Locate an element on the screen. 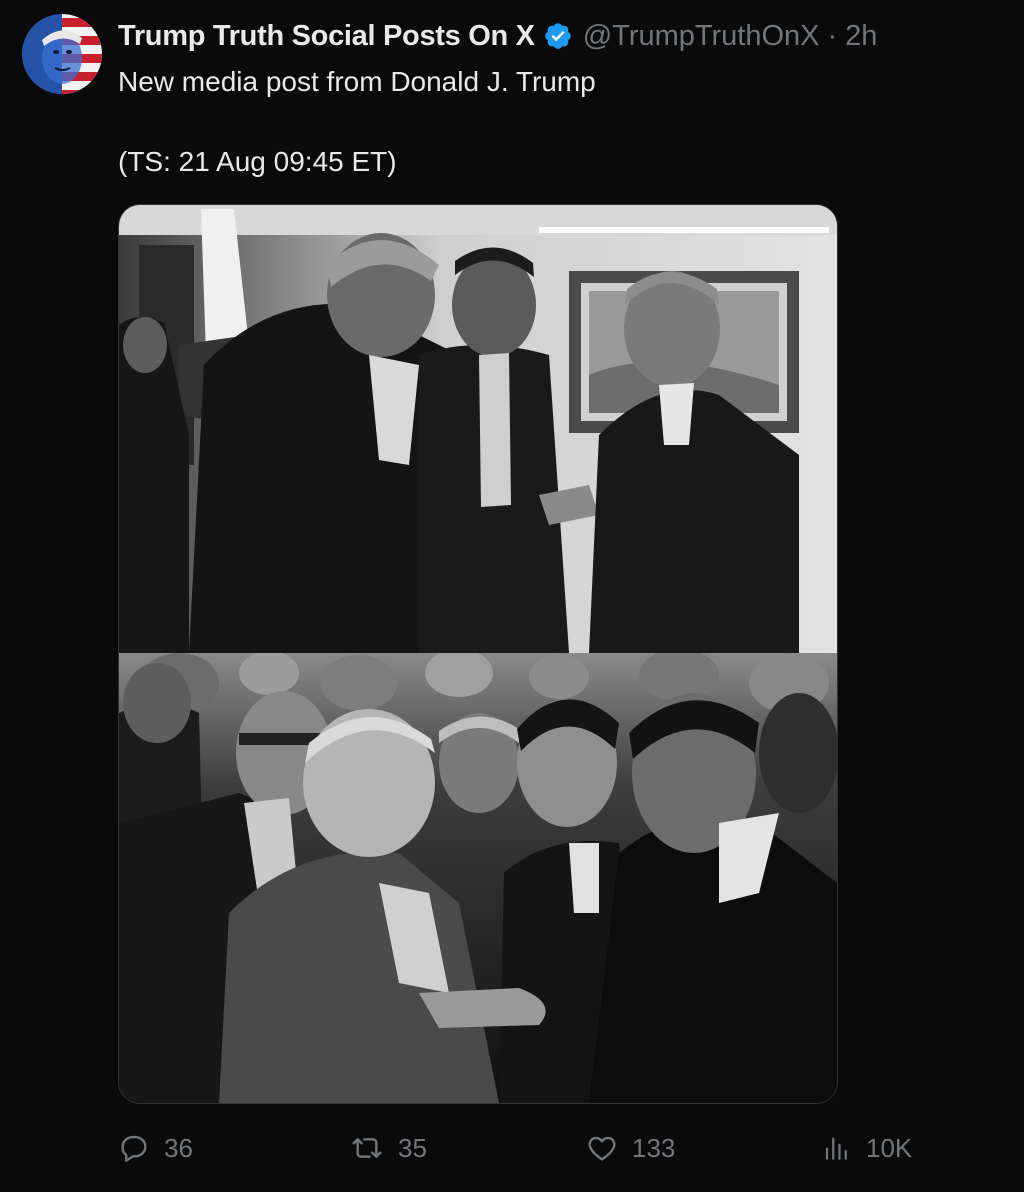 This screenshot has width=1024, height=1192. avatar is located at coordinates (62, 54).